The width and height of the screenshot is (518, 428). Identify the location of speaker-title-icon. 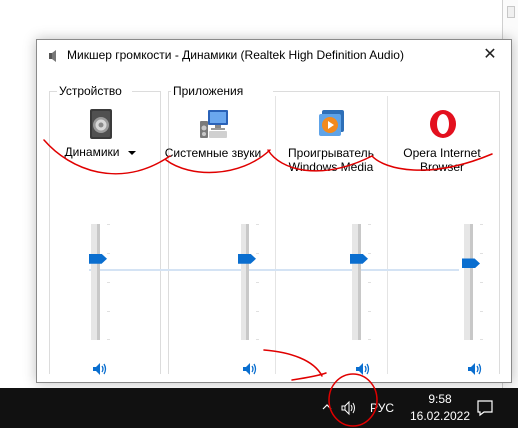
(52, 56).